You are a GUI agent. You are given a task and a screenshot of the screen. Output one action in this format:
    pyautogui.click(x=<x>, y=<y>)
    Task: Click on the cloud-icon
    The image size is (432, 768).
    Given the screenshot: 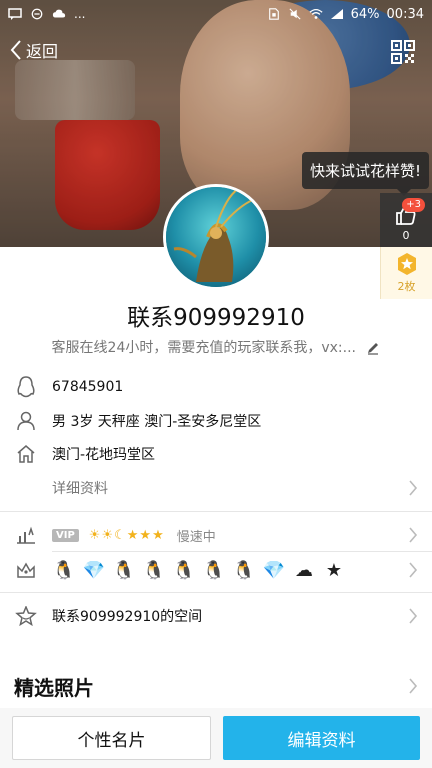 What is the action you would take?
    pyautogui.click(x=59, y=13)
    